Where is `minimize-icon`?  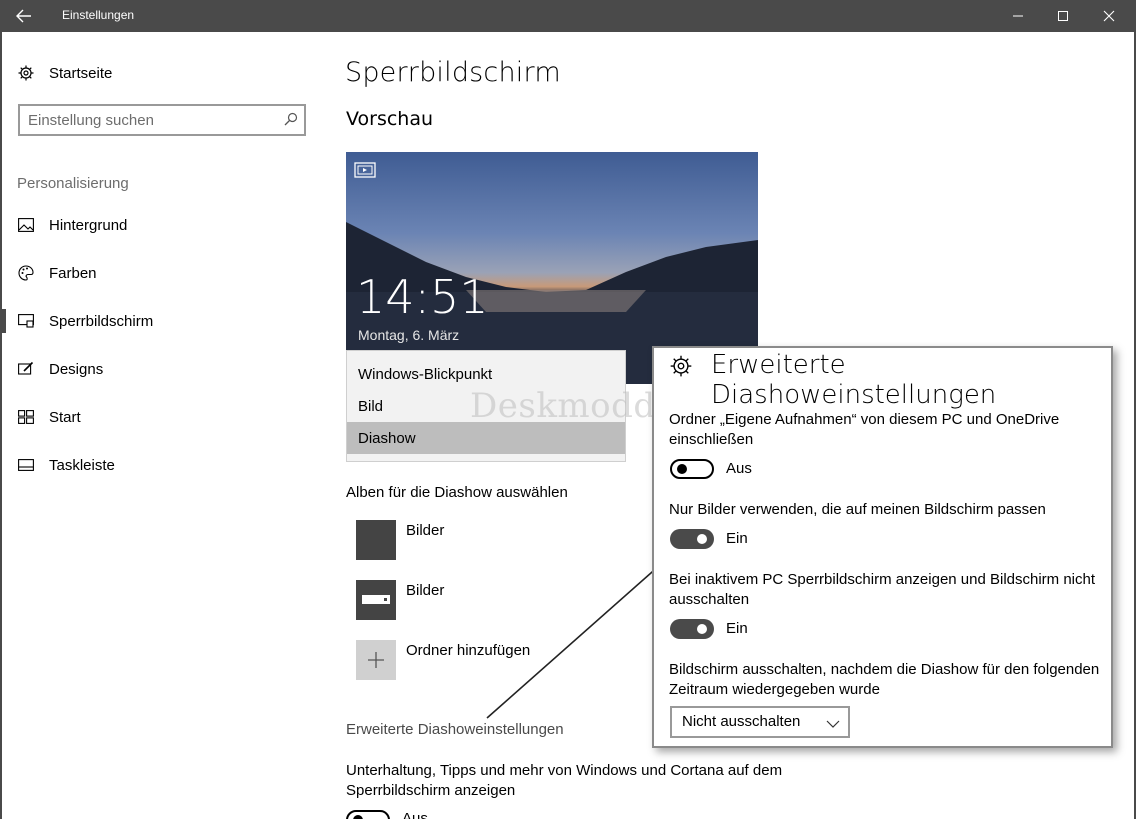
minimize-icon is located at coordinates (1018, 16).